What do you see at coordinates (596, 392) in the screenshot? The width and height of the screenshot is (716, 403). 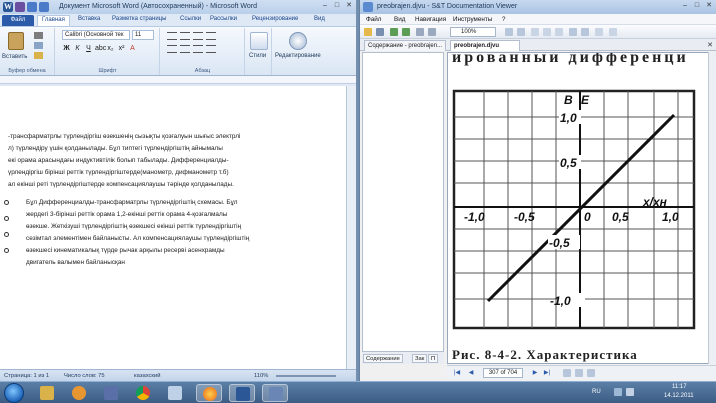 I see `language-indicator: RU` at bounding box center [596, 392].